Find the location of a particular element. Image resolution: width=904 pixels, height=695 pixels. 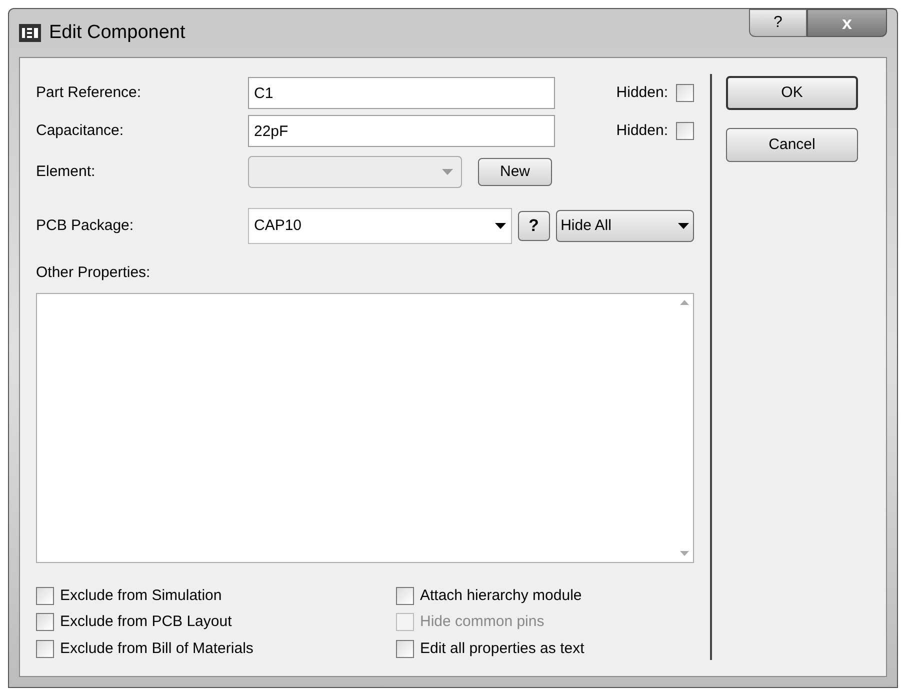

checkbox-label: Hide common pins is located at coordinates (482, 622).